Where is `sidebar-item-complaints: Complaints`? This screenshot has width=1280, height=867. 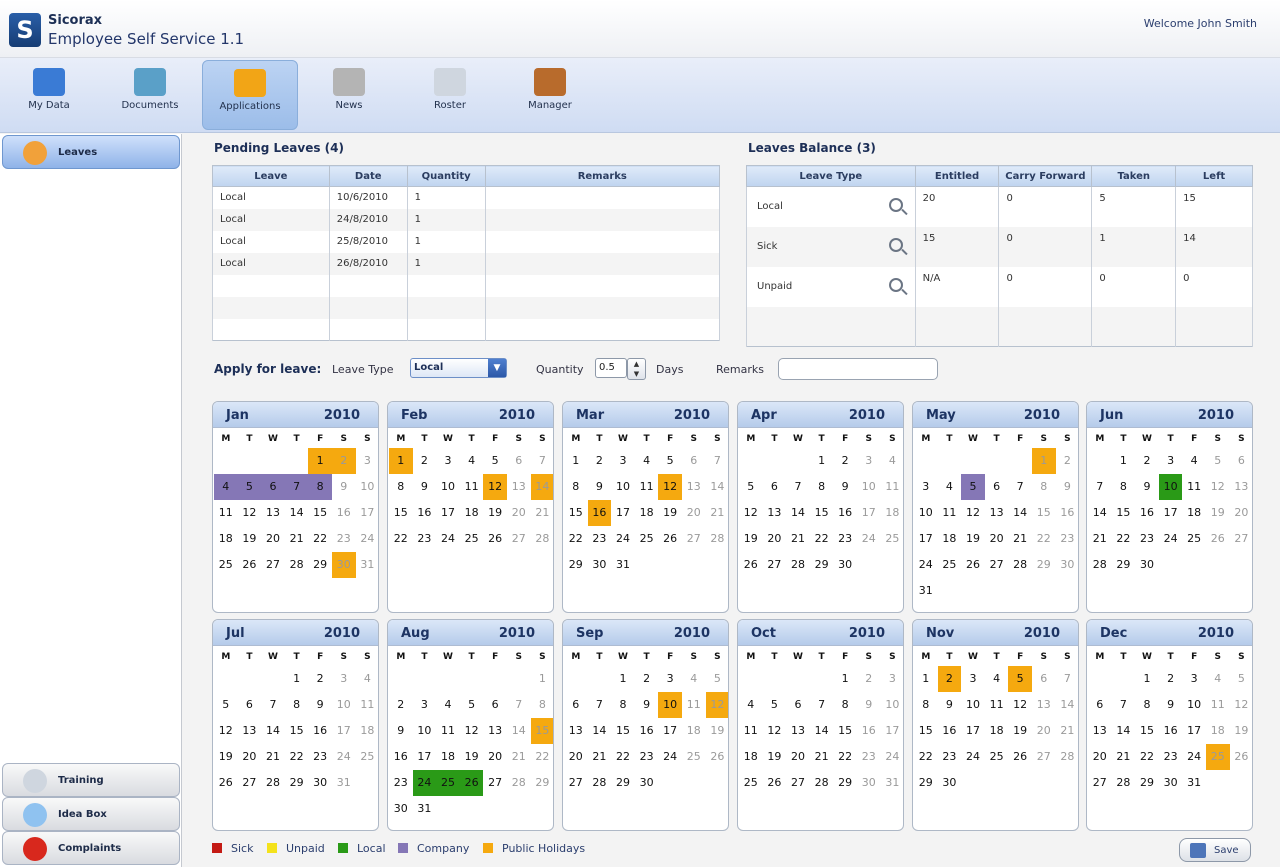 sidebar-item-complaints: Complaints is located at coordinates (91, 848).